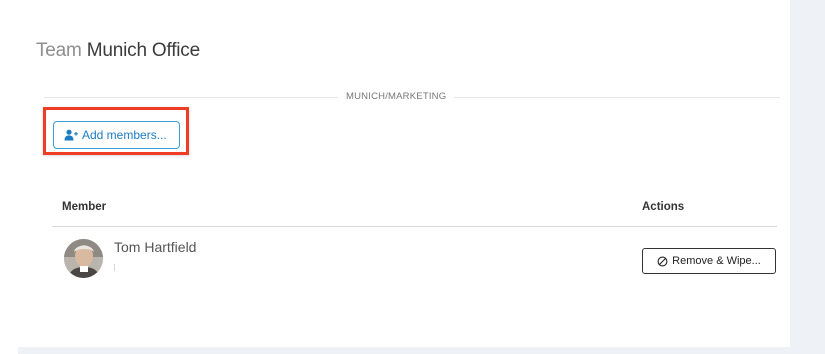  Describe the element at coordinates (396, 96) in the screenshot. I see `group-label: MUNICH/MARKETING` at that location.